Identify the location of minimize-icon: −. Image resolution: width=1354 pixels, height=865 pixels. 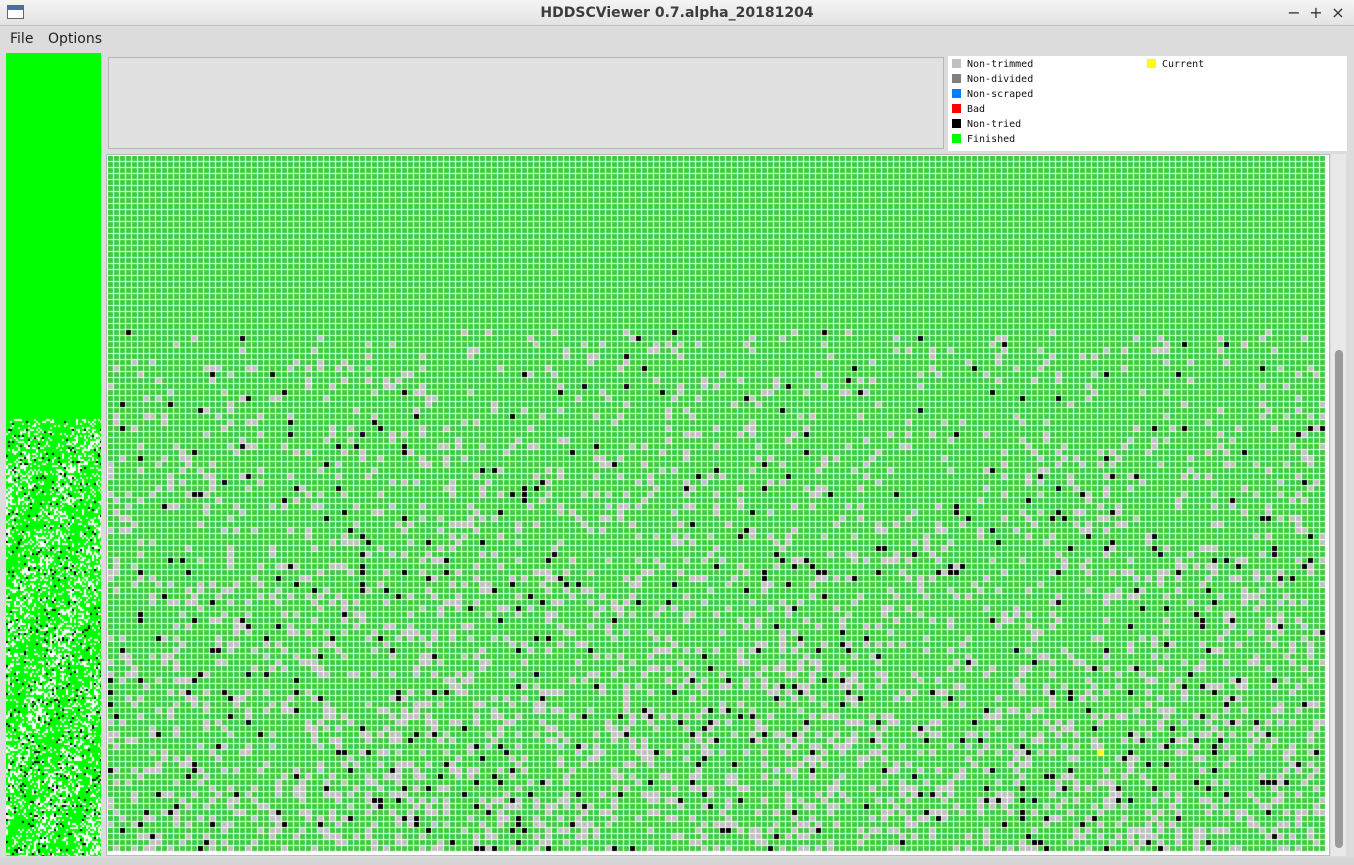
(1294, 13).